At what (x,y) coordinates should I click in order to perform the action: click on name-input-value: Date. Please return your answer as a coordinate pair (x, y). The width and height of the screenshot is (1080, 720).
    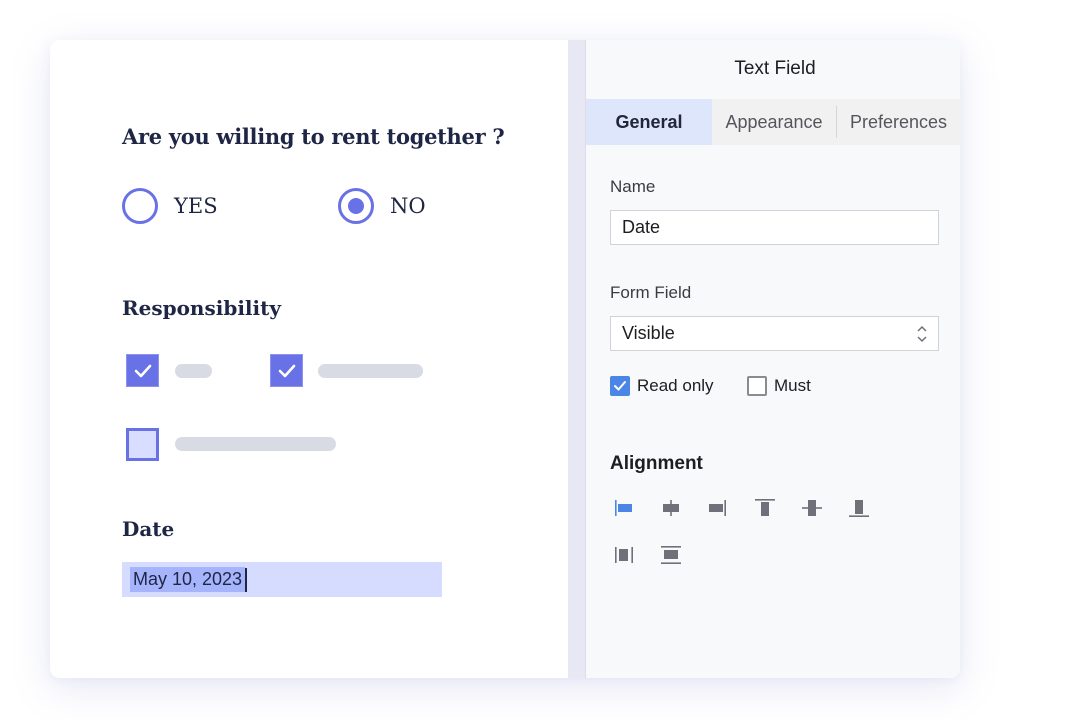
    Looking at the image, I should click on (641, 227).